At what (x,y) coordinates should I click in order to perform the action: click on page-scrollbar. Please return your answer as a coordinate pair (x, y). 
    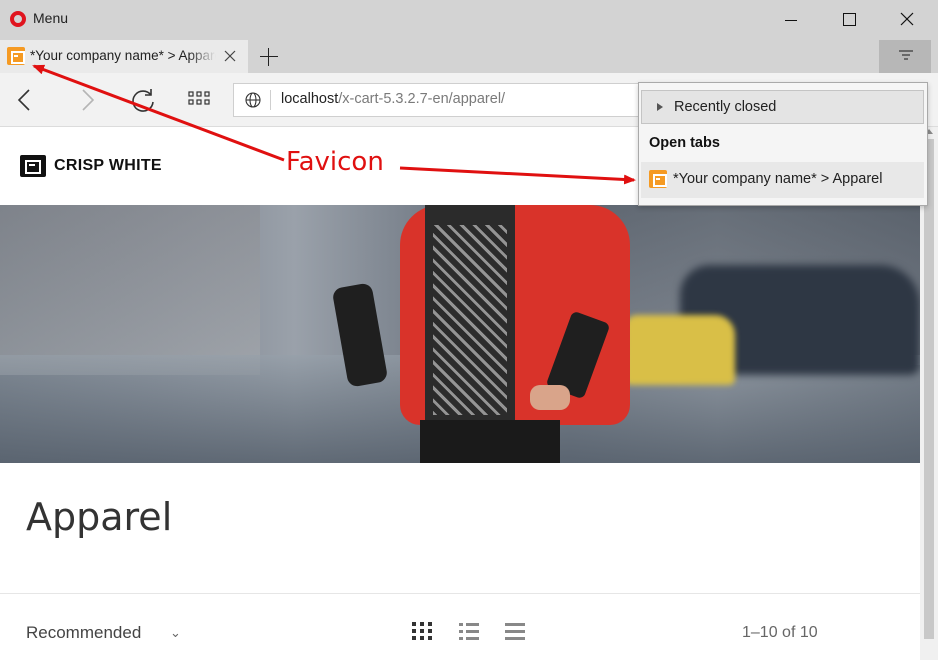
    Looking at the image, I should click on (929, 393).